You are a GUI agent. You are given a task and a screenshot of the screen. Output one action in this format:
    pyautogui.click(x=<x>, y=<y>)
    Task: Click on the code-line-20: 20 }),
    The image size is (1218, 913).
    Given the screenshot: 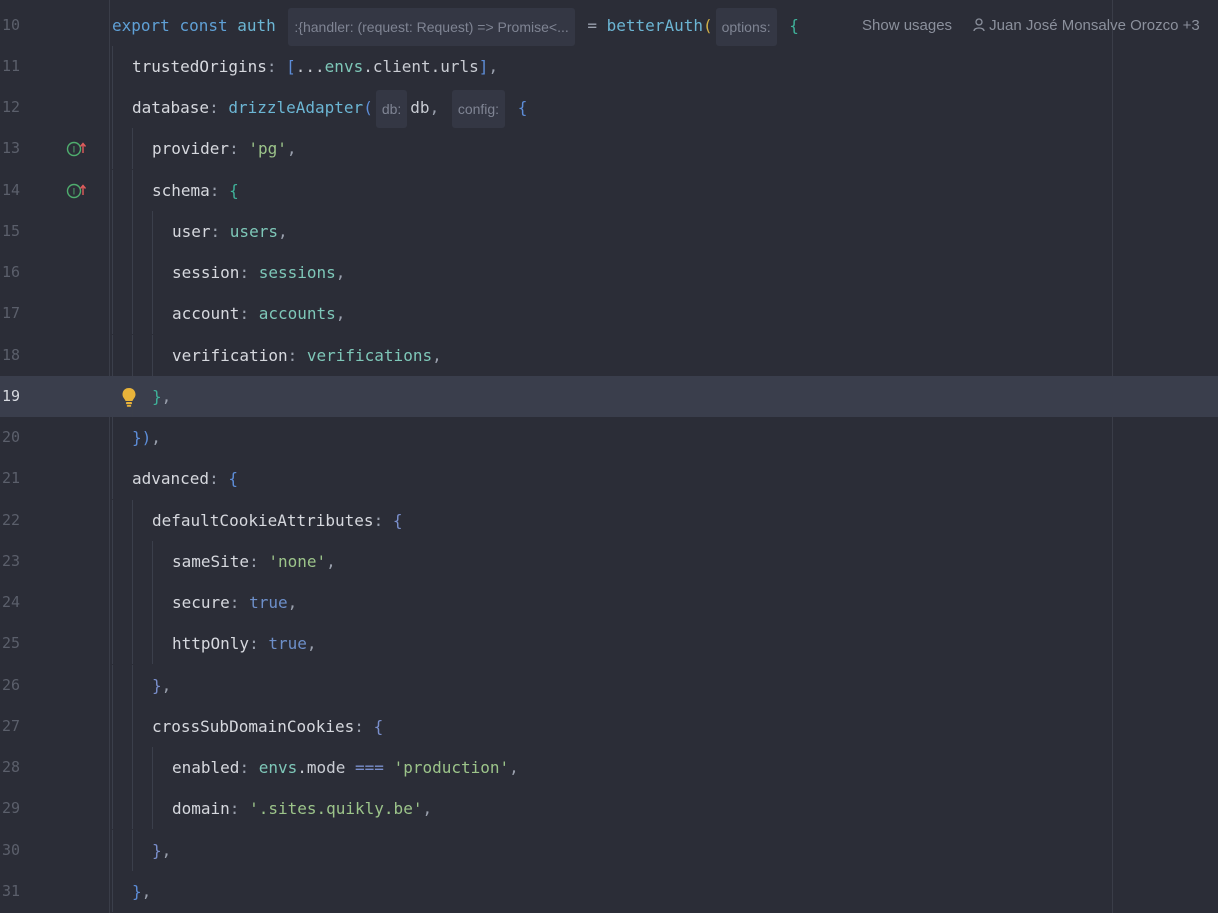 What is the action you would take?
    pyautogui.click(x=609, y=437)
    